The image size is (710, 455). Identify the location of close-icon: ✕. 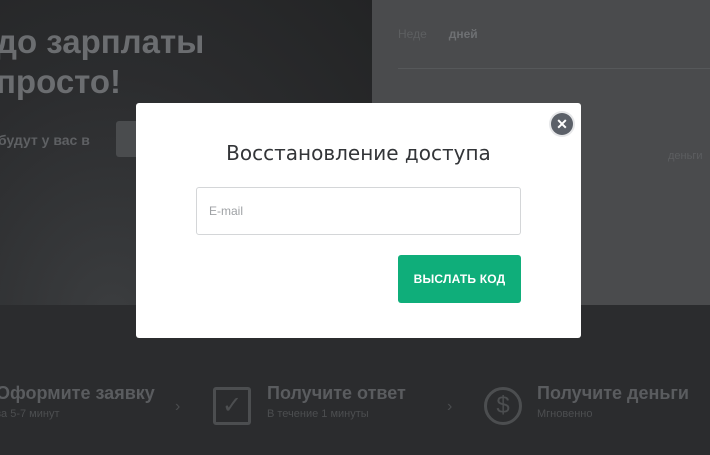
(562, 124).